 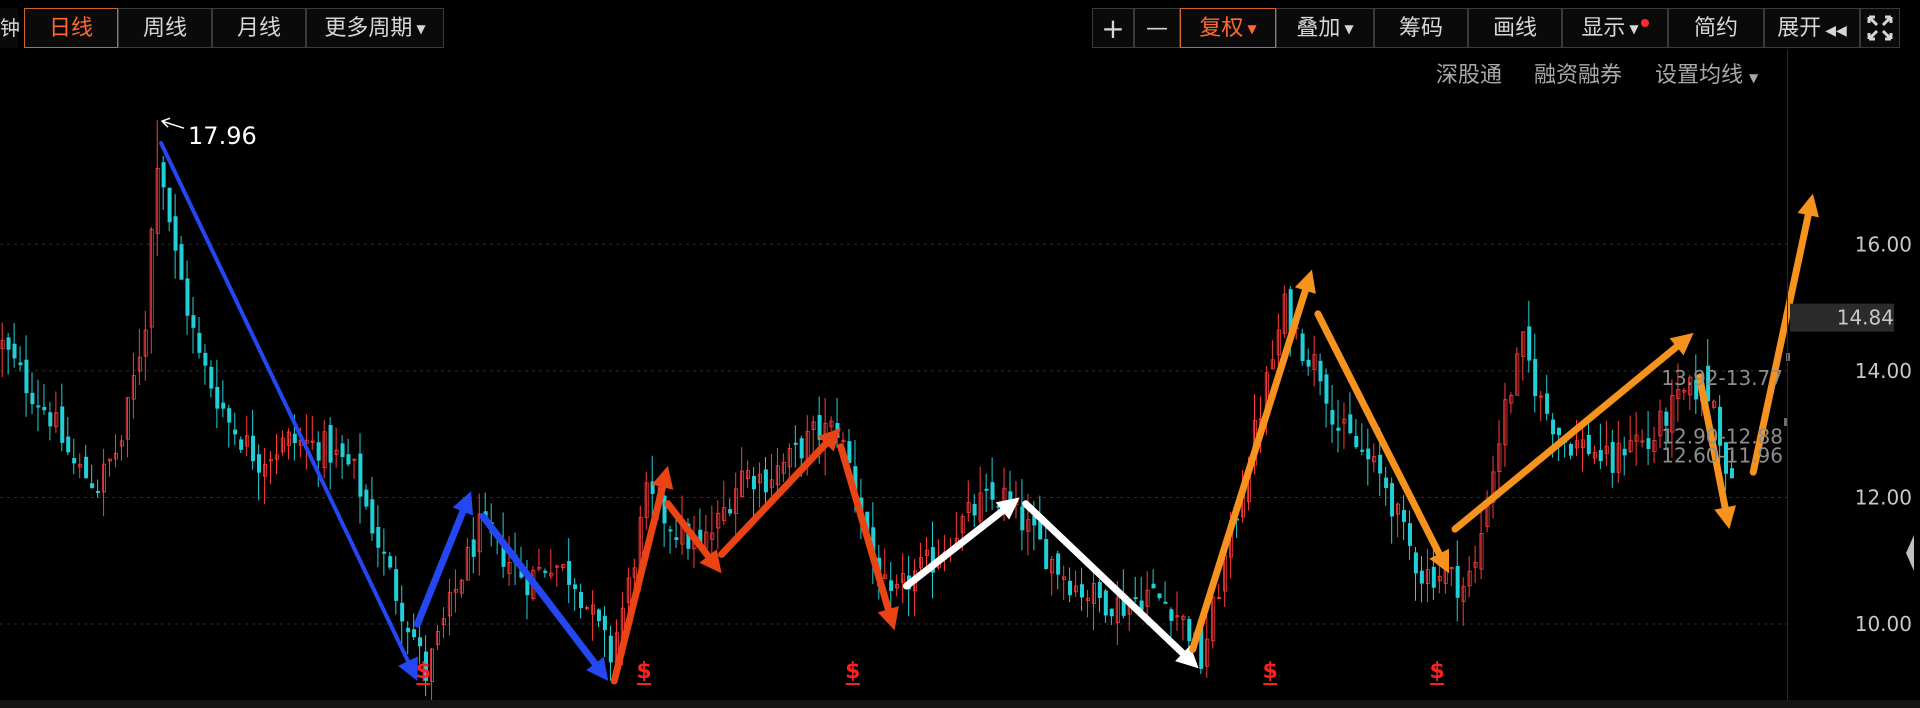 I want to click on fuquan-dropdown: 复权 ▼, so click(x=1228, y=28).